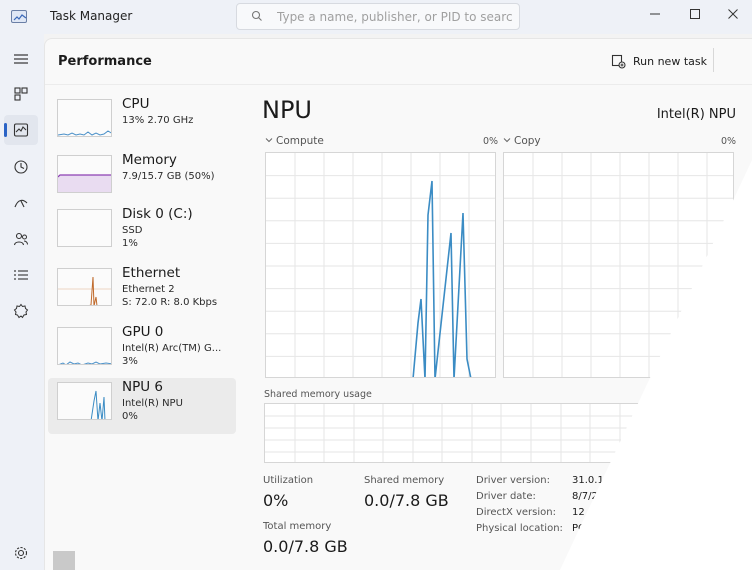 This screenshot has height=570, width=752. Describe the element at coordinates (151, 273) in the screenshot. I see `resource-name: Ethernet` at that location.